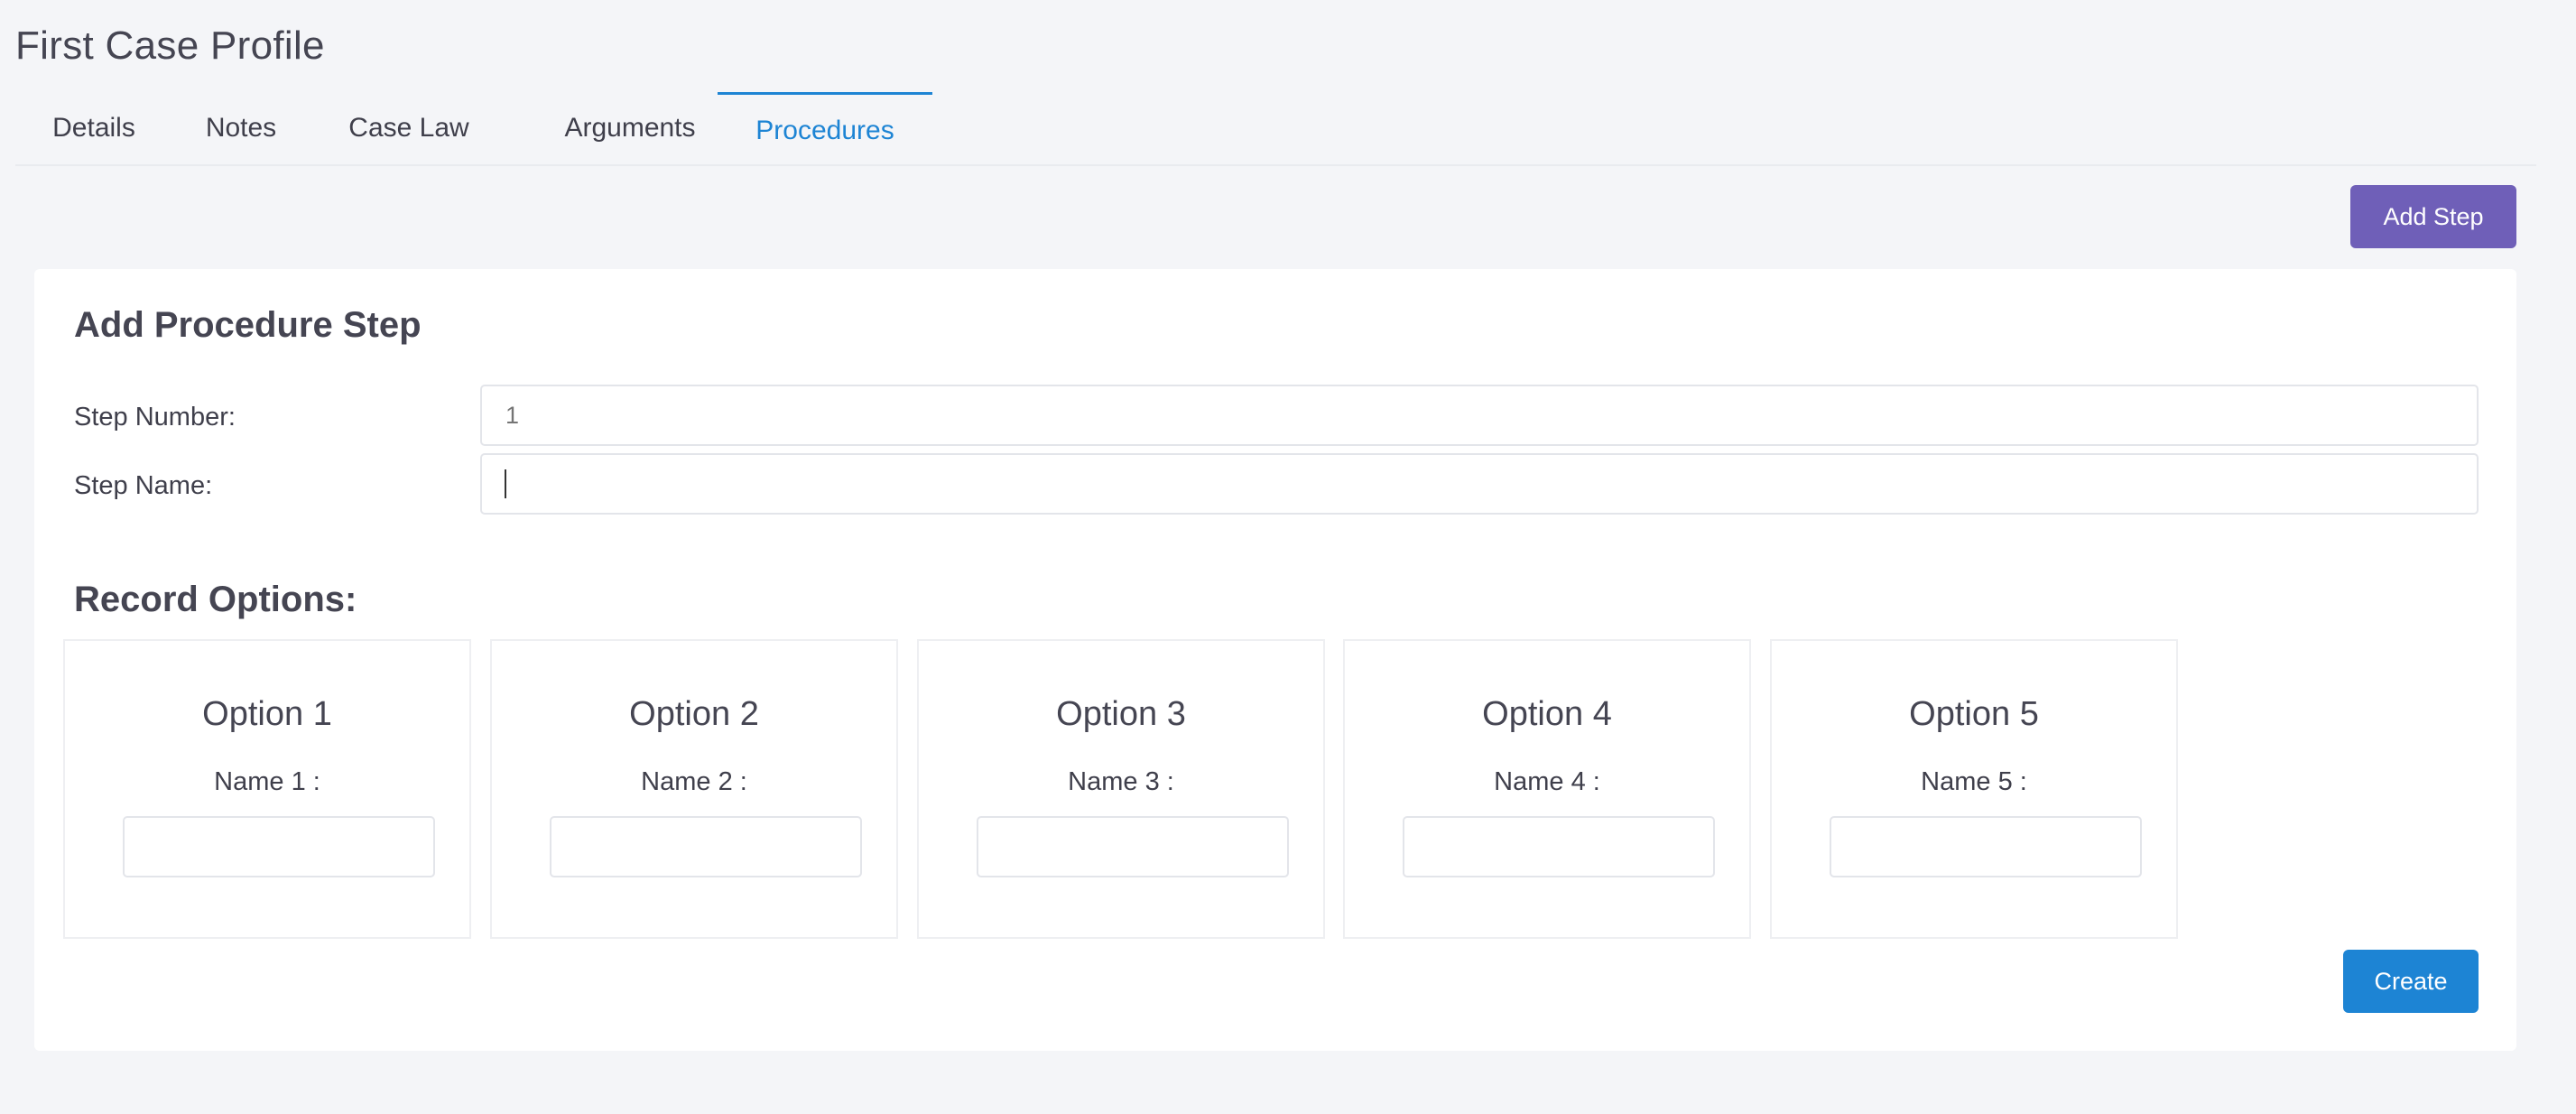 The image size is (2576, 1114). Describe the element at coordinates (1480, 415) in the screenshot. I see `step-number-input` at that location.